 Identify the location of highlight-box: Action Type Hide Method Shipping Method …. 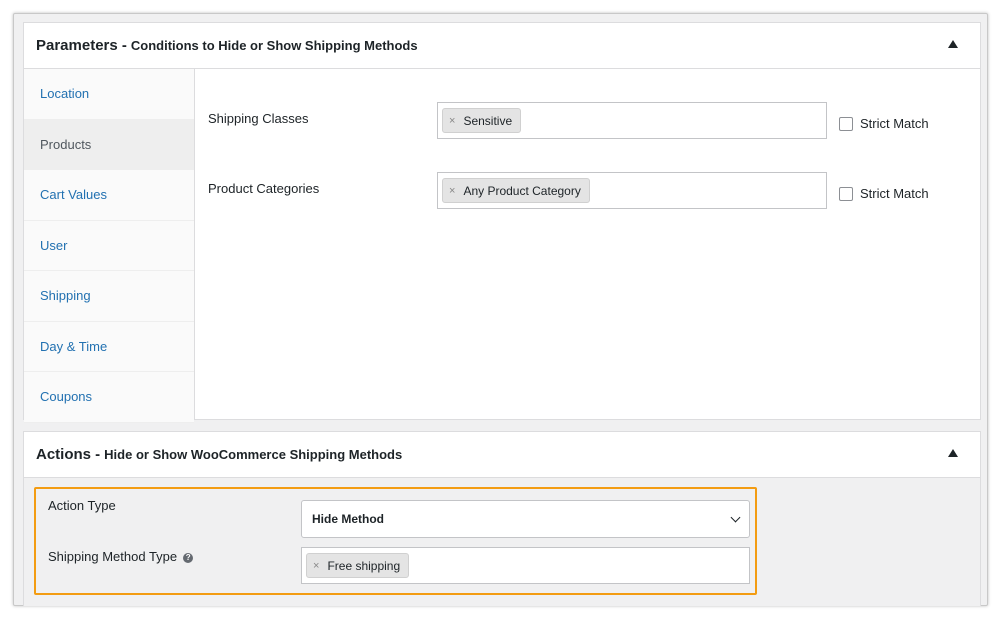
(395, 541).